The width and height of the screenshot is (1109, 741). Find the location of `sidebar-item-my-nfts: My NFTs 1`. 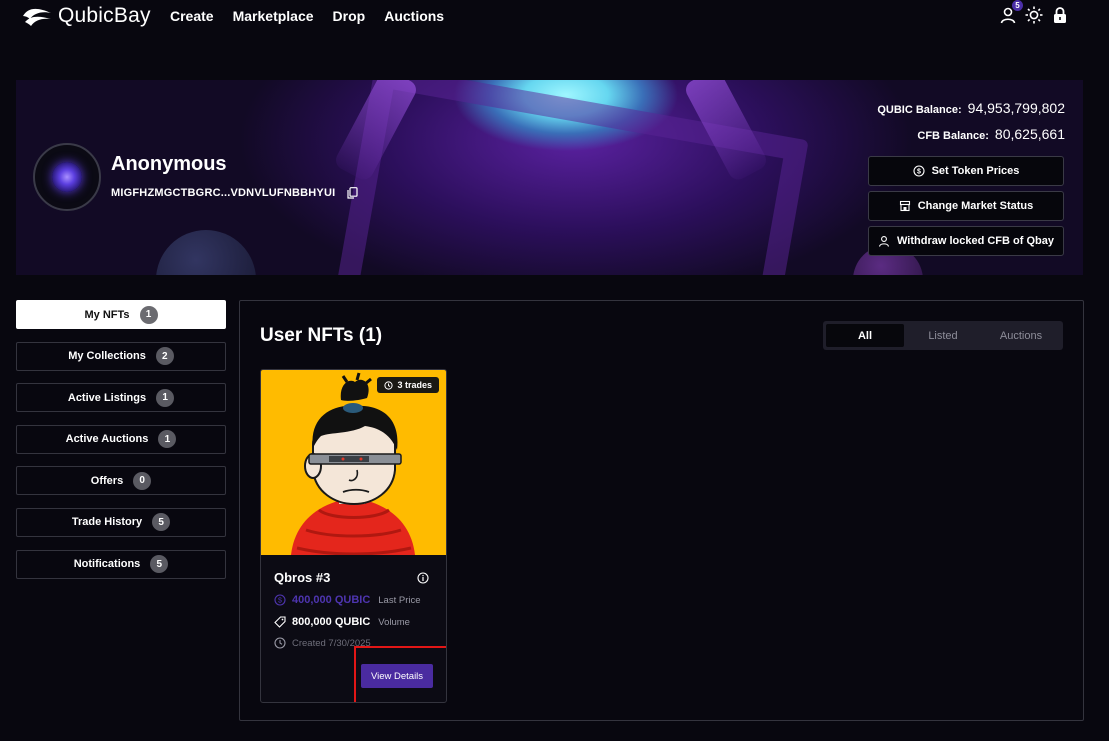

sidebar-item-my-nfts: My NFTs 1 is located at coordinates (121, 314).